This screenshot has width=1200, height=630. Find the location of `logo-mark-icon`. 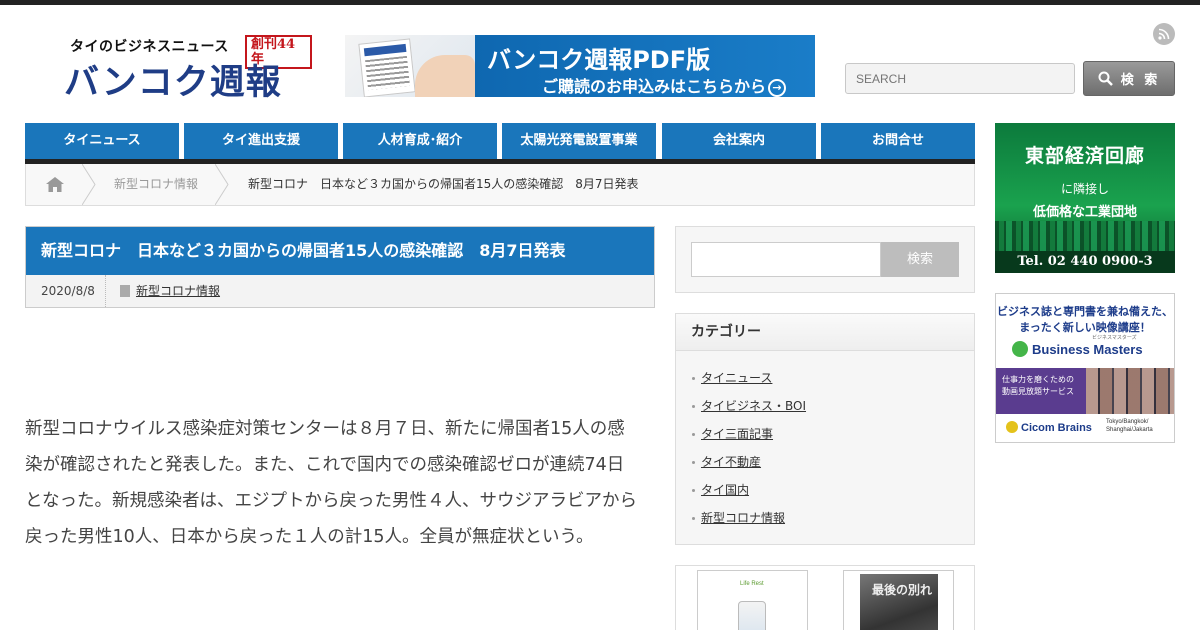

logo-mark-icon is located at coordinates (1020, 349).